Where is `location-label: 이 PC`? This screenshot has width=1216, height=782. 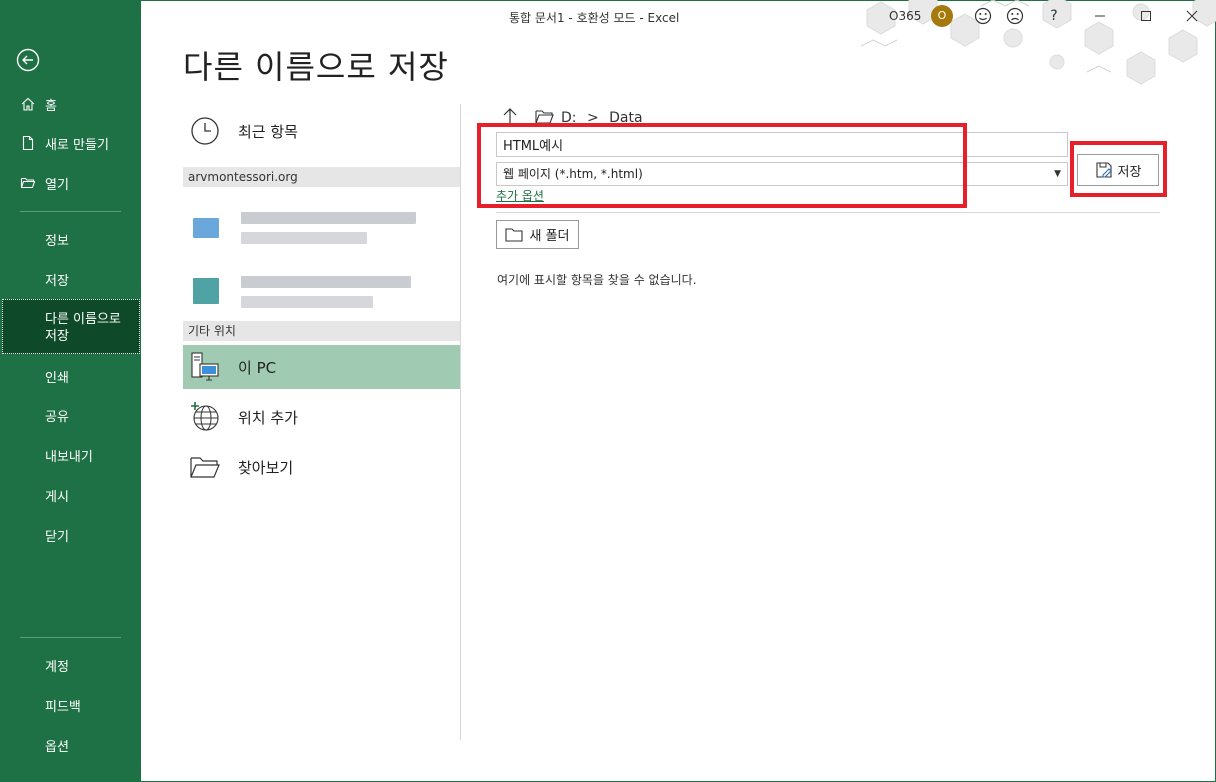
location-label: 이 PC is located at coordinates (257, 367).